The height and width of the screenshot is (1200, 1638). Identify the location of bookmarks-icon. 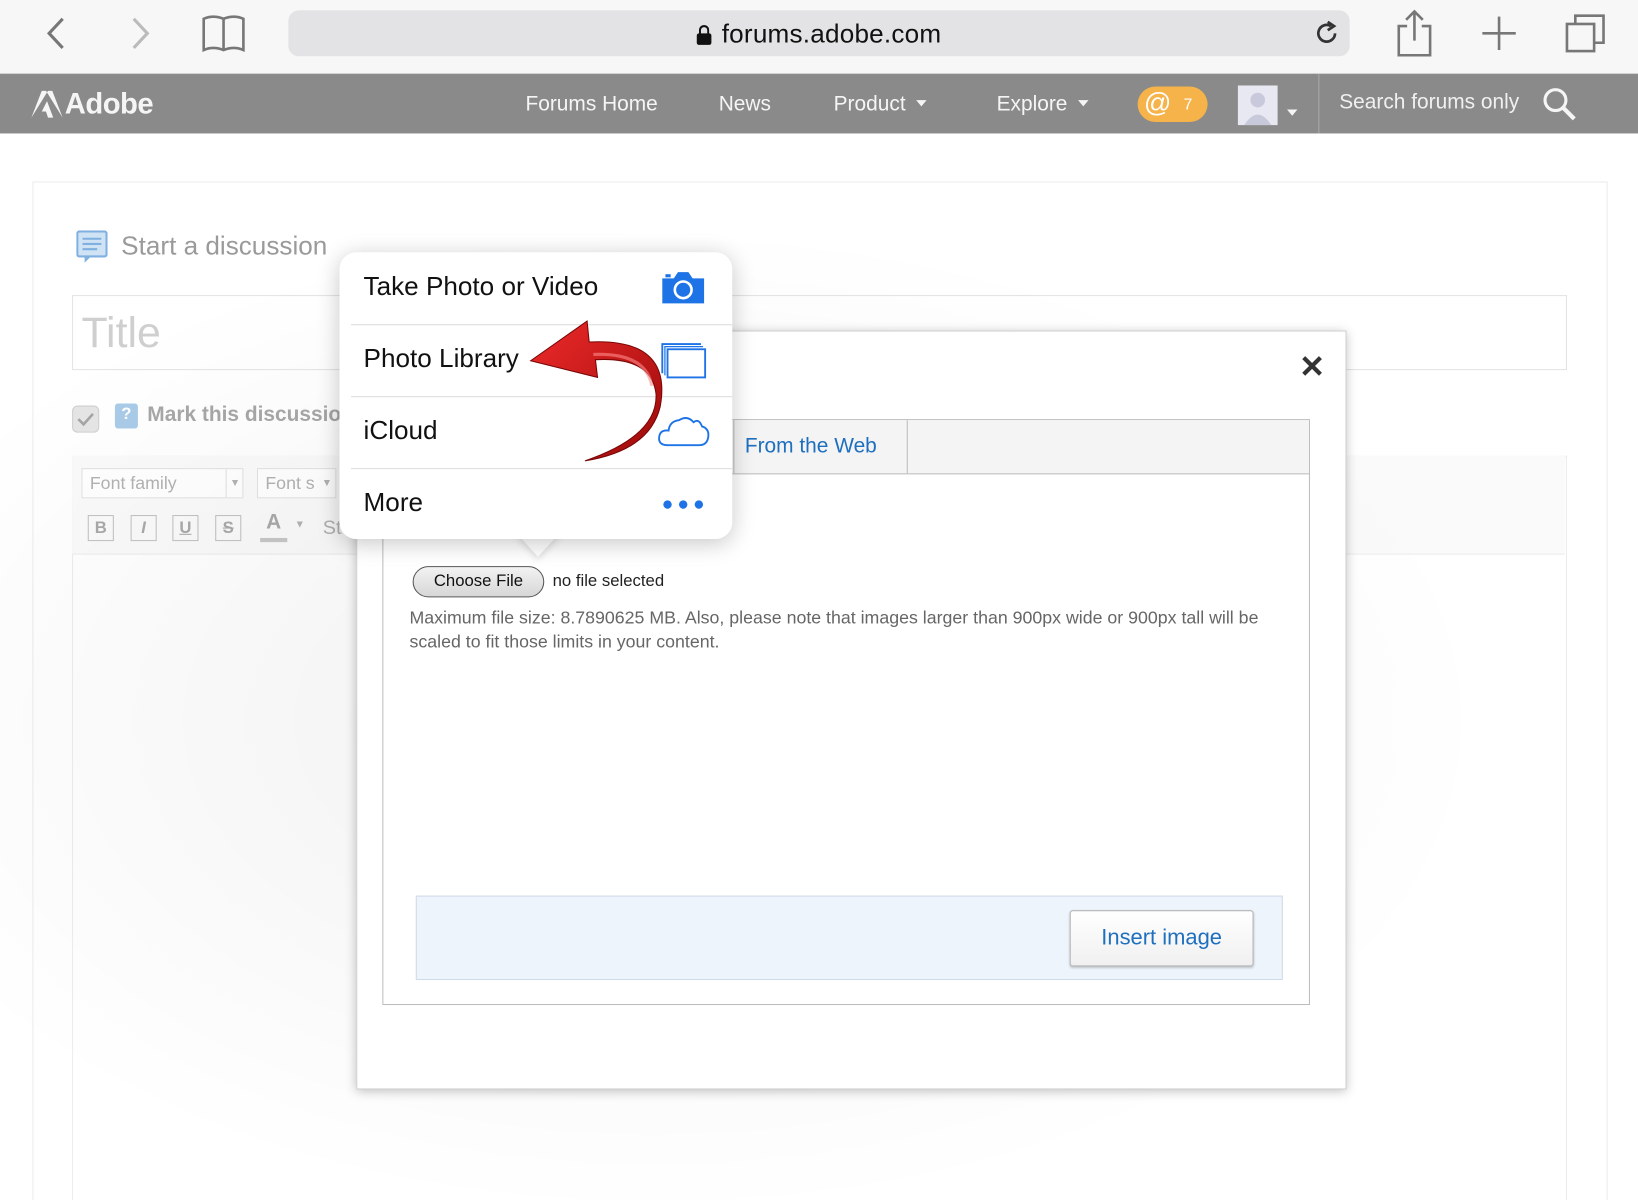
(224, 33).